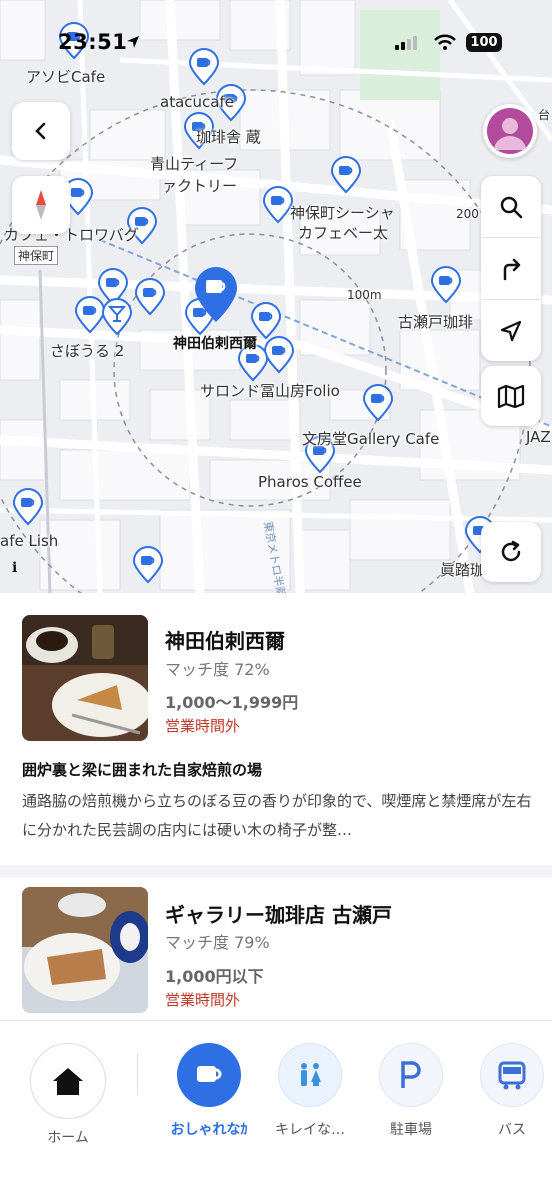 The image size is (552, 1201). What do you see at coordinates (36, 255) in the screenshot?
I see `station-label: 神保町` at bounding box center [36, 255].